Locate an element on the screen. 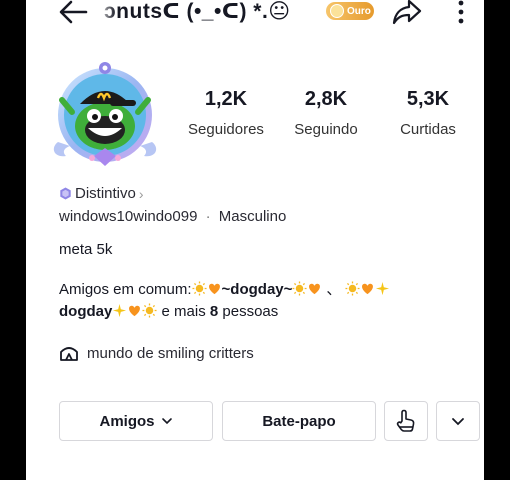 The width and height of the screenshot is (510, 480). badge-link: Distintivo › is located at coordinates (101, 193).